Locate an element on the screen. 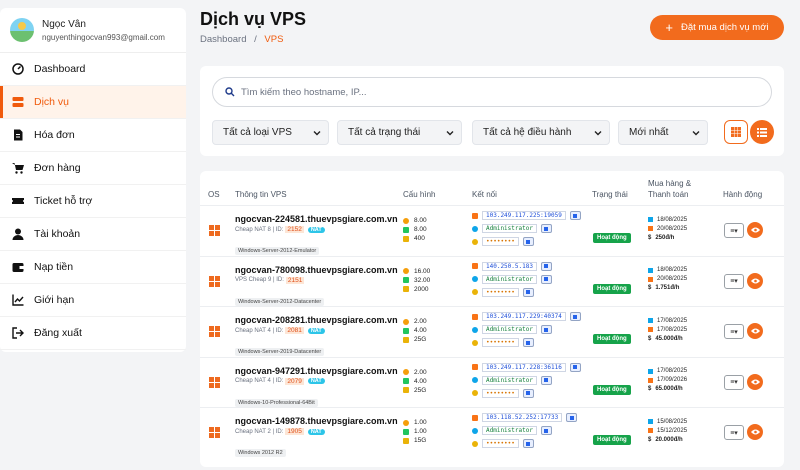 The width and height of the screenshot is (800, 470). menu-icon: ≡▾ is located at coordinates (734, 231).